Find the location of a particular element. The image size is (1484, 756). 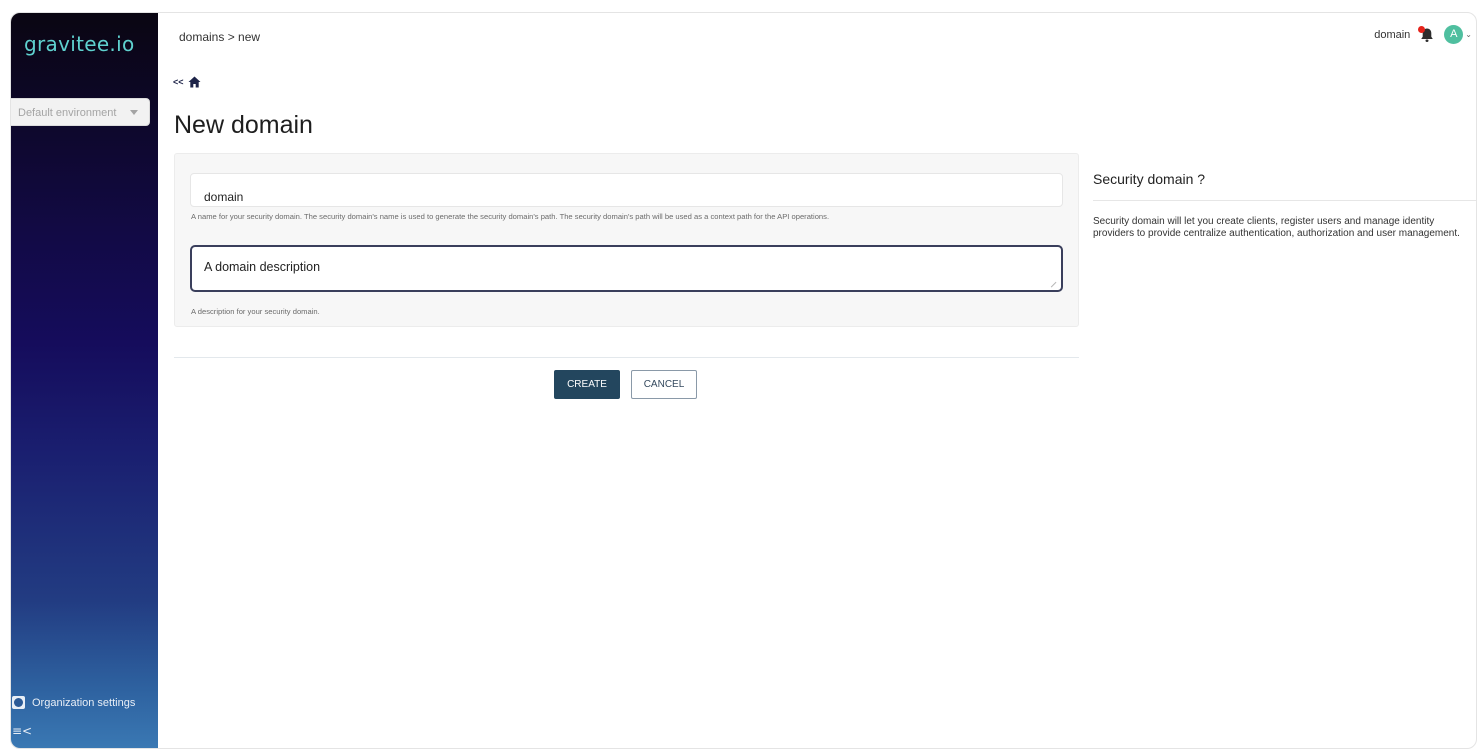

home-icon is located at coordinates (194, 82).